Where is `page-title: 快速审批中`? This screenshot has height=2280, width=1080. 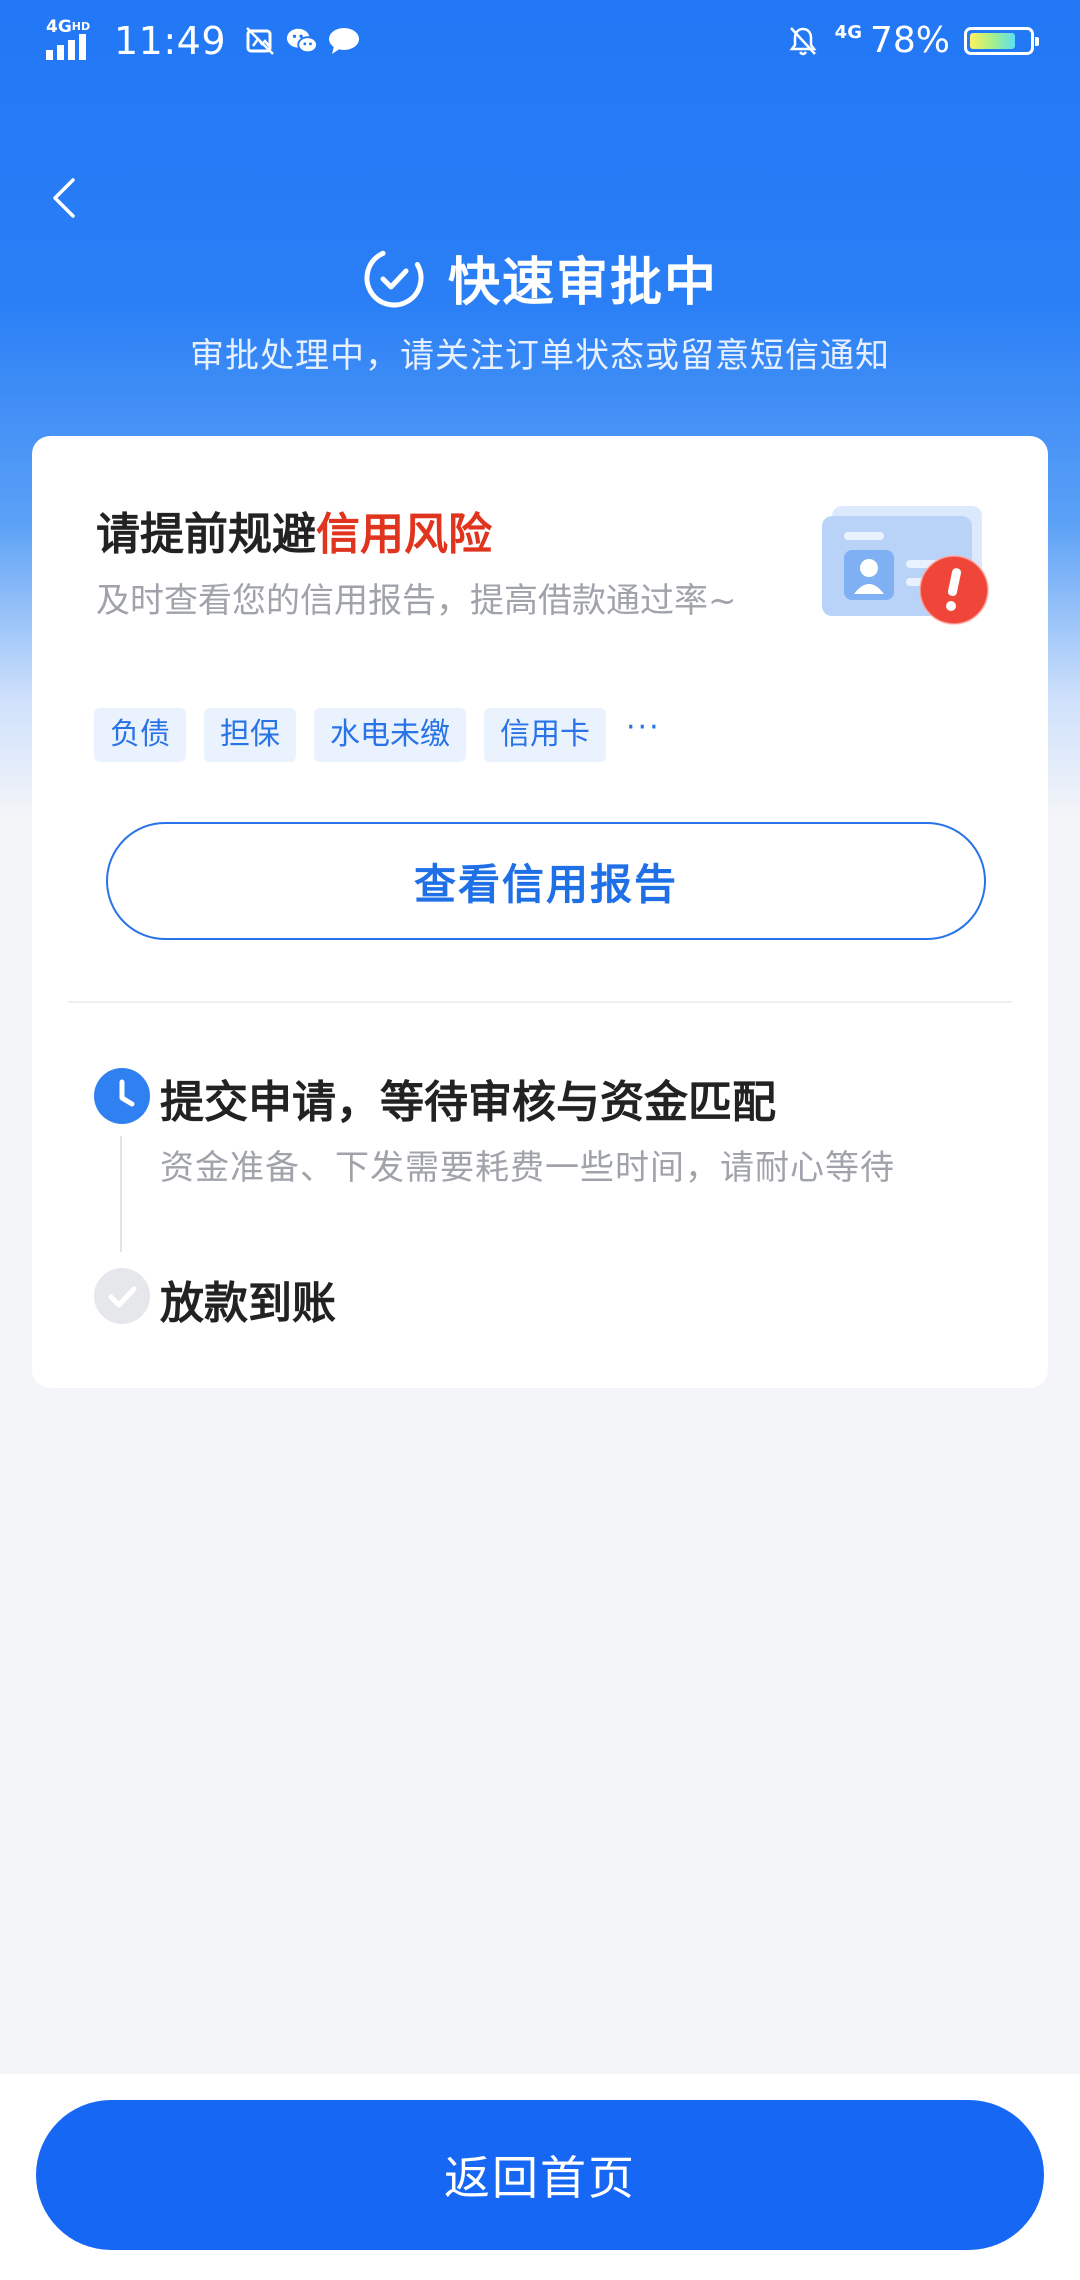
page-title: 快速审批中 is located at coordinates (582, 283).